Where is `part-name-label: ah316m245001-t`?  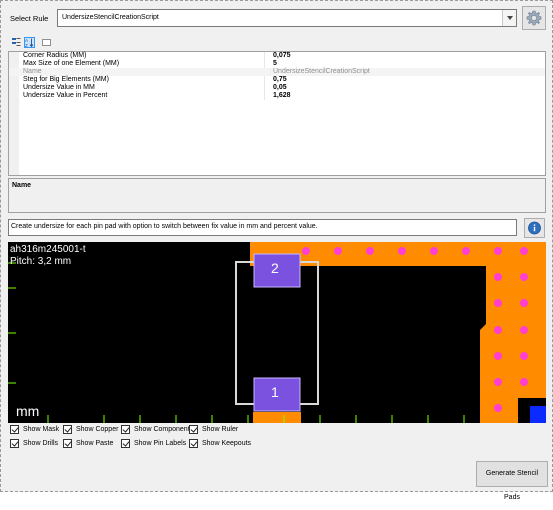 part-name-label: ah316m245001-t is located at coordinates (48, 249).